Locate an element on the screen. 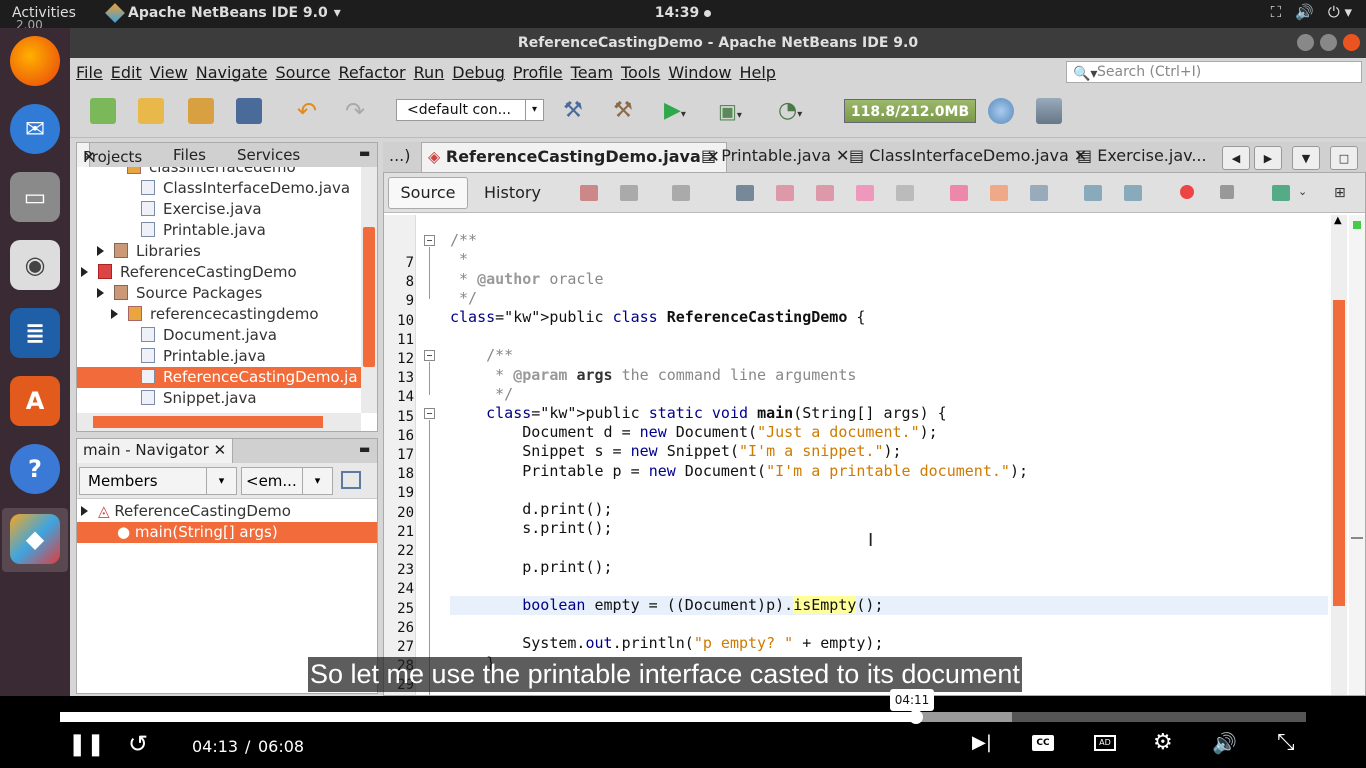 This screenshot has width=1366, height=768. minimize-button is located at coordinates (1305, 42).